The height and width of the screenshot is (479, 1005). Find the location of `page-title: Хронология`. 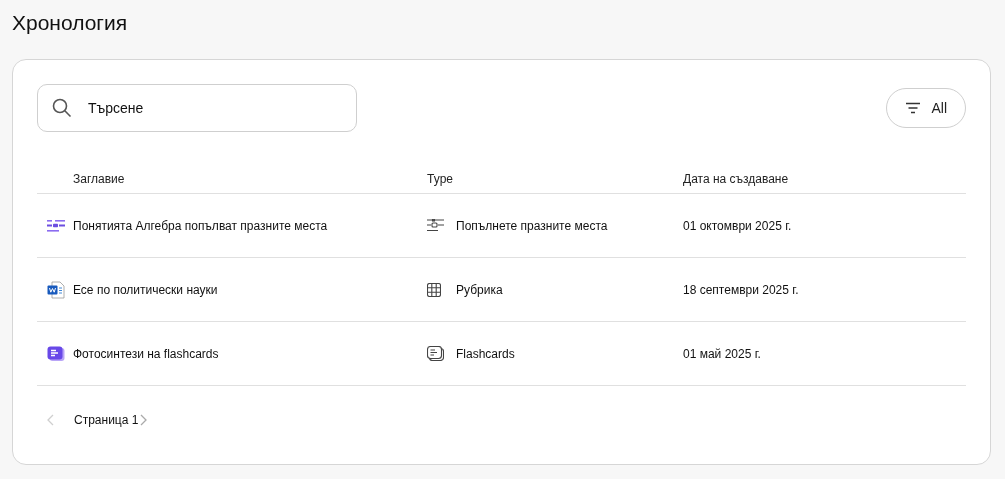

page-title: Хронология is located at coordinates (70, 23).